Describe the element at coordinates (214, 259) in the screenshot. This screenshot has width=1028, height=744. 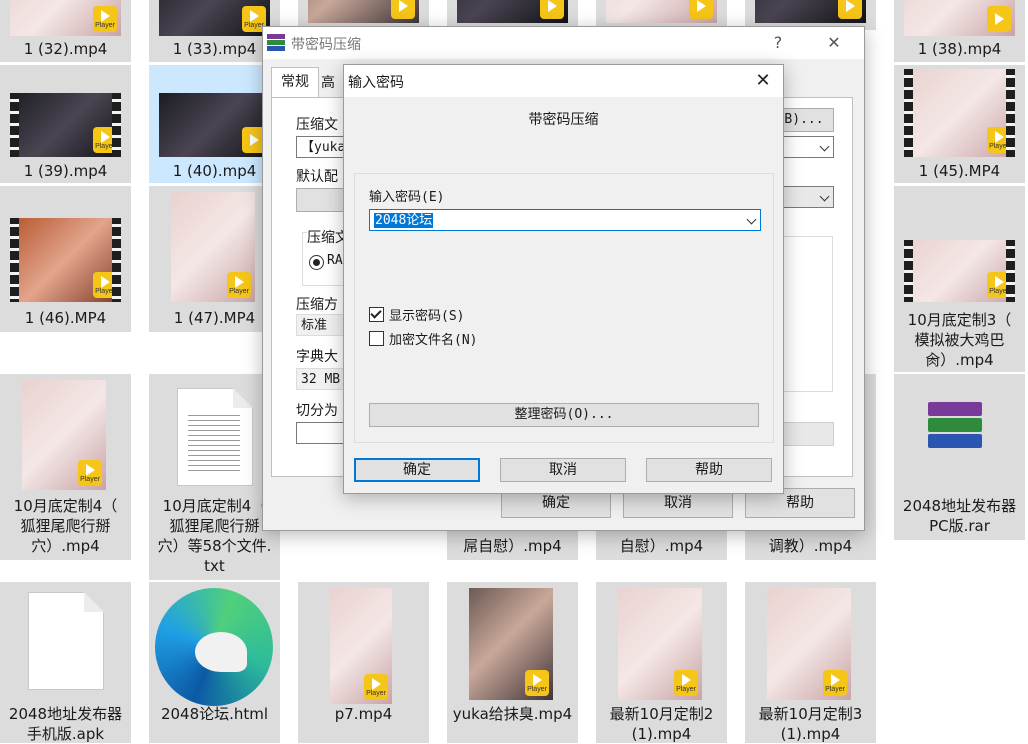
I see `file-tile: Player 1 (47).MP4` at that location.